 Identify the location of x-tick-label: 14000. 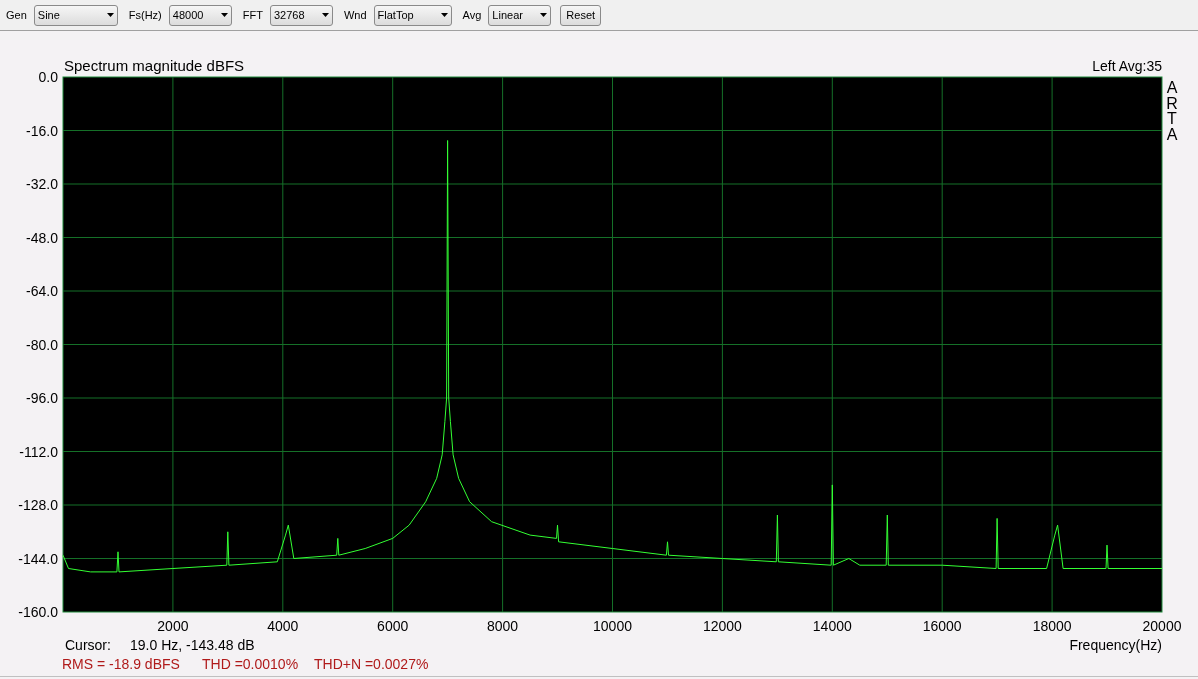
(832, 626).